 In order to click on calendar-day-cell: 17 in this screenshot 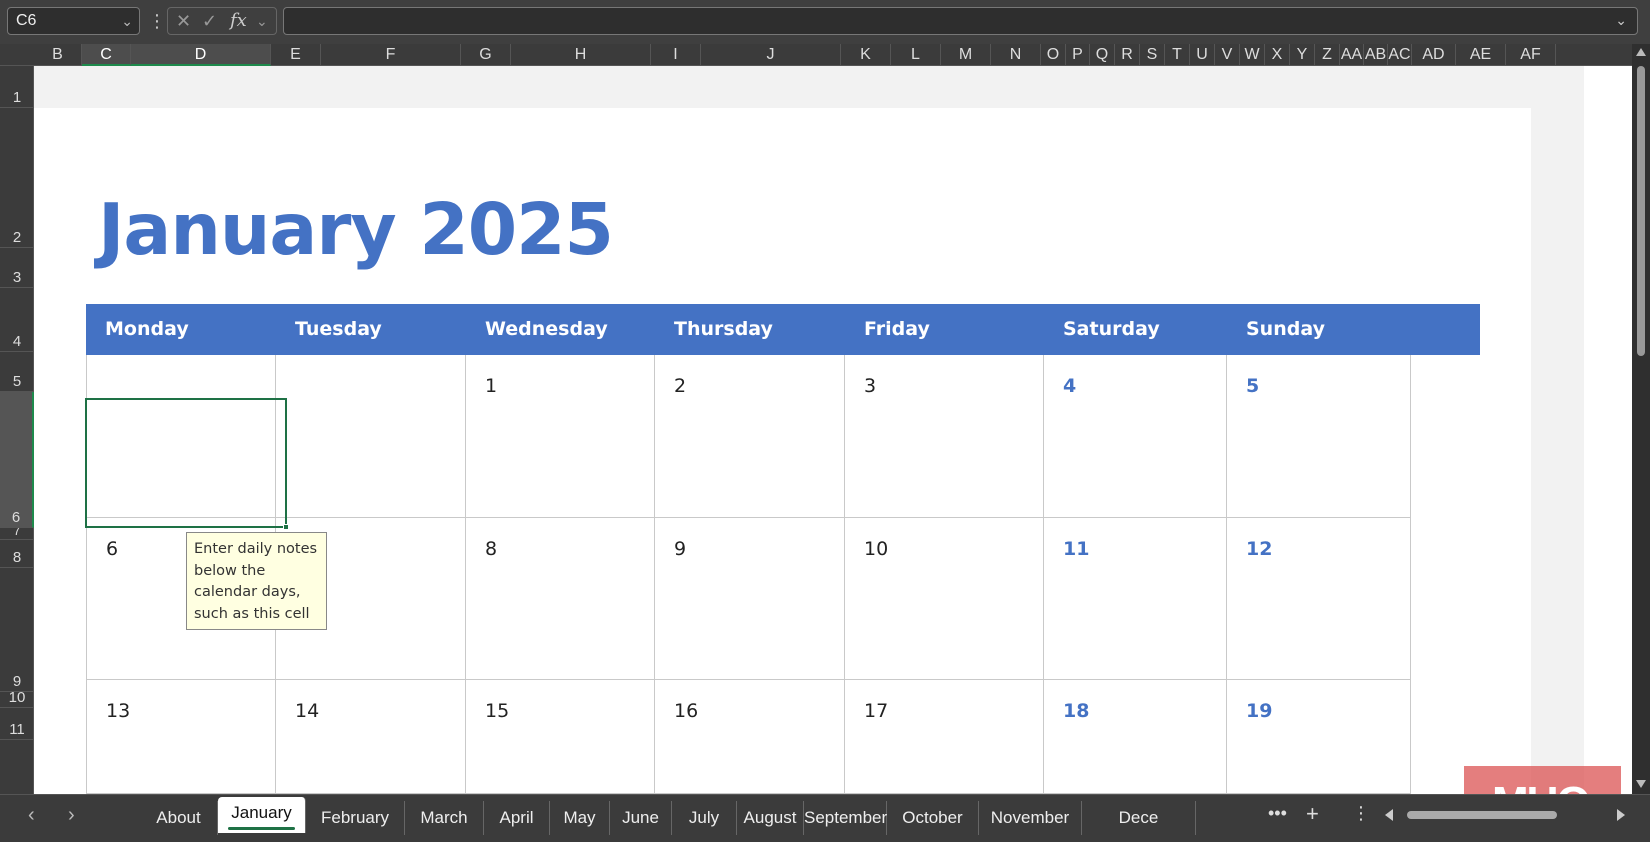, I will do `click(944, 737)`.